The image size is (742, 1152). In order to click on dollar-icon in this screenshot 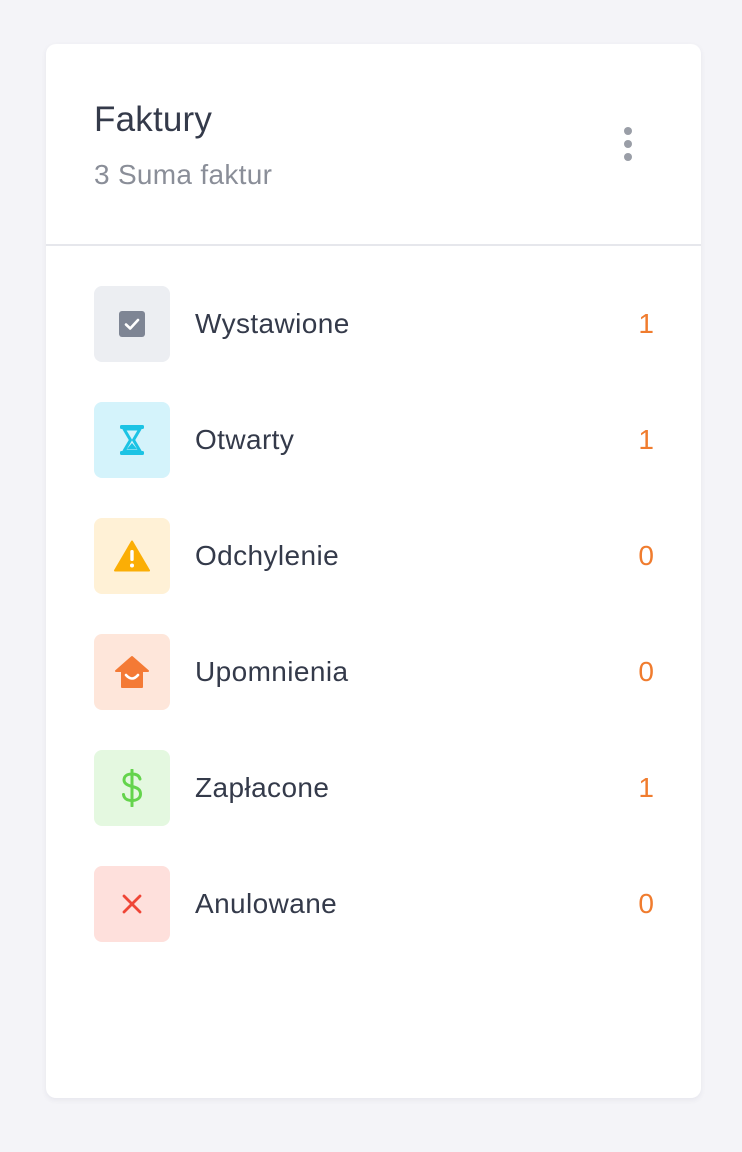, I will do `click(132, 788)`.